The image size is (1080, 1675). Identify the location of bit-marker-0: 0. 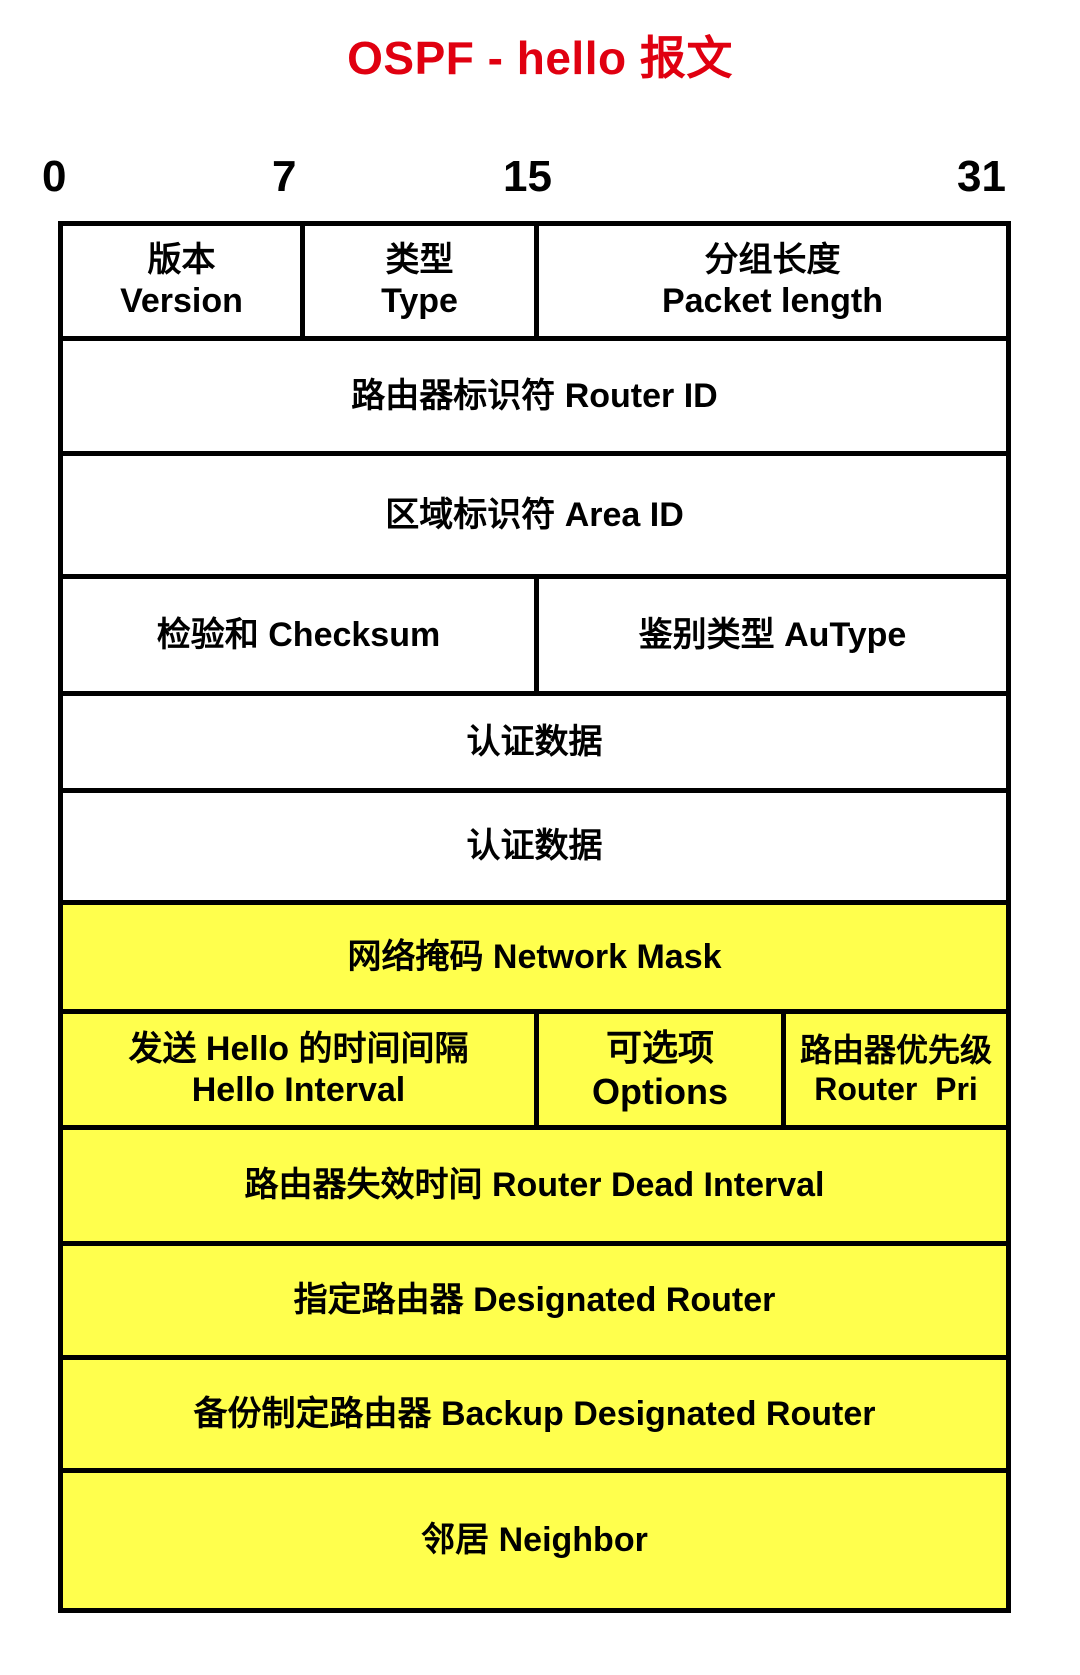
(54, 176).